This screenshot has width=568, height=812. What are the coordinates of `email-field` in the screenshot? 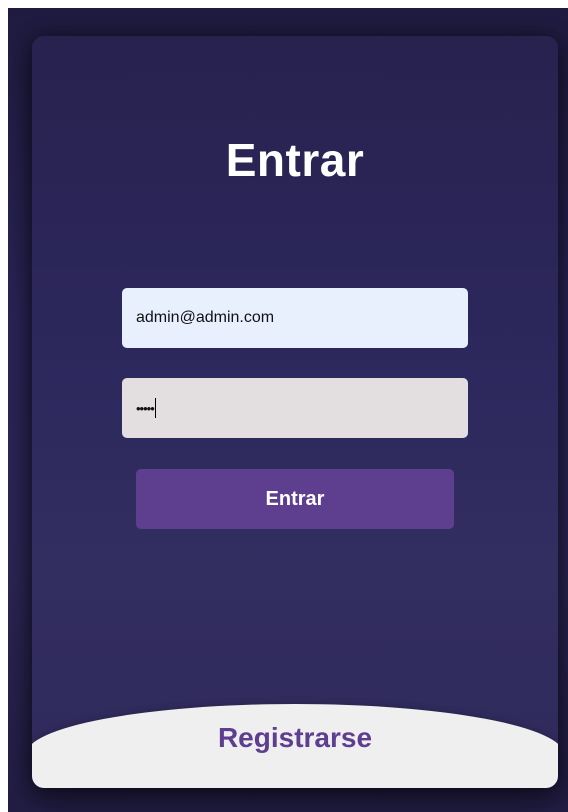 It's located at (295, 318).